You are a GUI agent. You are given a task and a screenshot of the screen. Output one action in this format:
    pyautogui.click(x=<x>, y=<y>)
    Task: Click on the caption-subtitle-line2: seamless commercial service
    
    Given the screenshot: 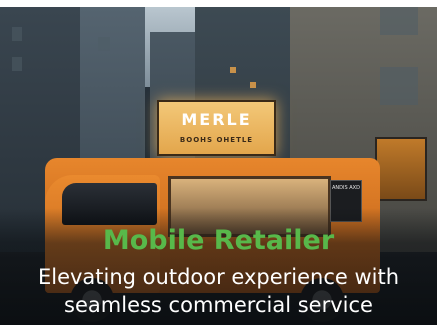 What is the action you would take?
    pyautogui.click(x=218, y=305)
    